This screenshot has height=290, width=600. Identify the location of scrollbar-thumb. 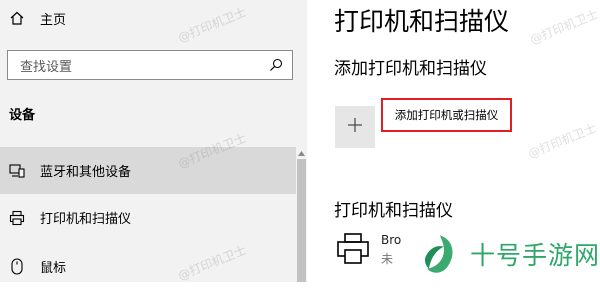
(301, 220).